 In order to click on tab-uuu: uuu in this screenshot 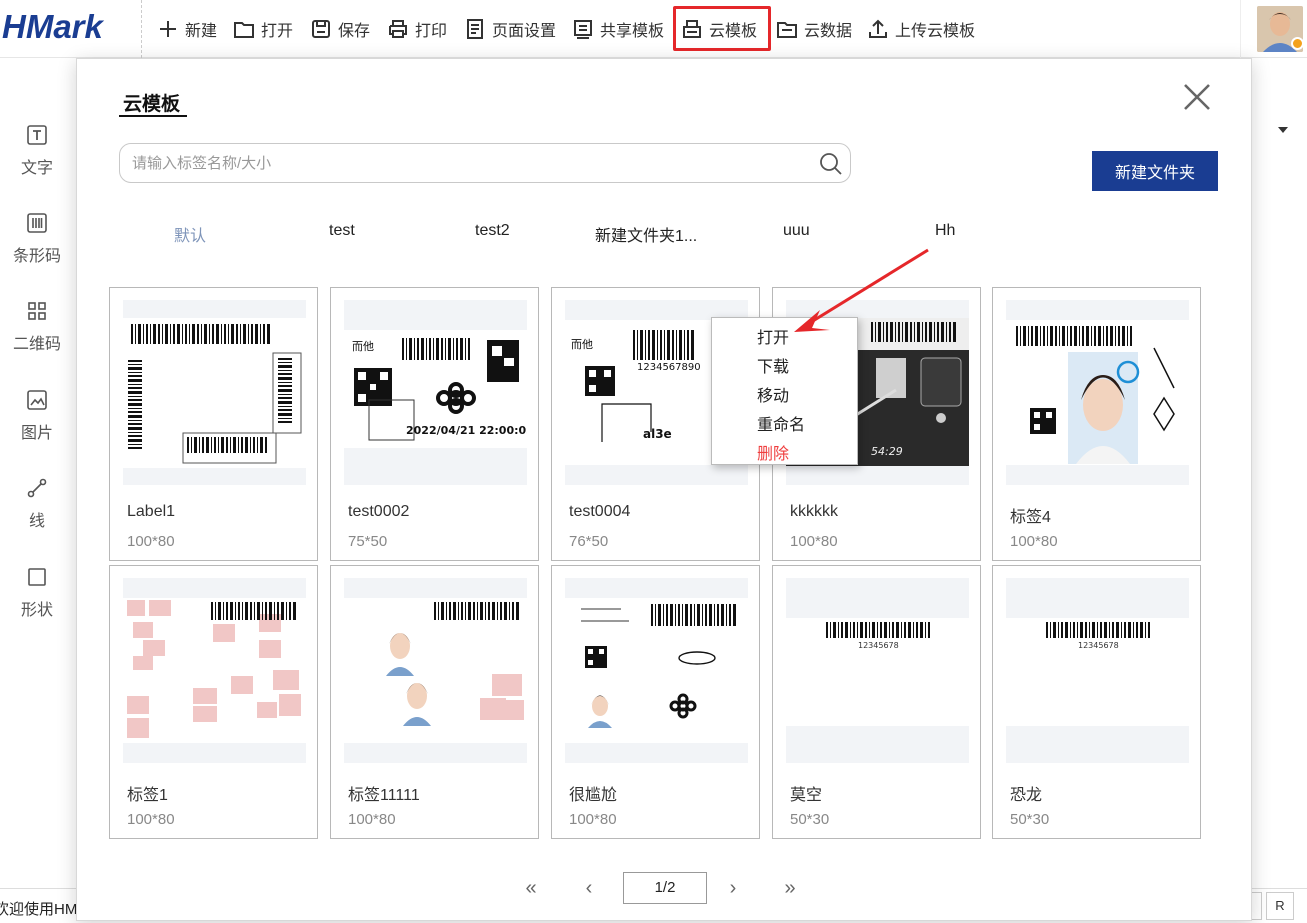, I will do `click(796, 231)`.